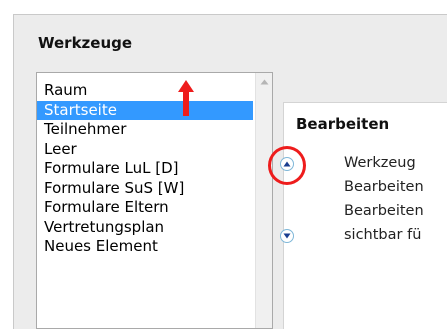 Image resolution: width=447 pixels, height=329 pixels. Describe the element at coordinates (145, 91) in the screenshot. I see `list-item-raum: Raum` at that location.